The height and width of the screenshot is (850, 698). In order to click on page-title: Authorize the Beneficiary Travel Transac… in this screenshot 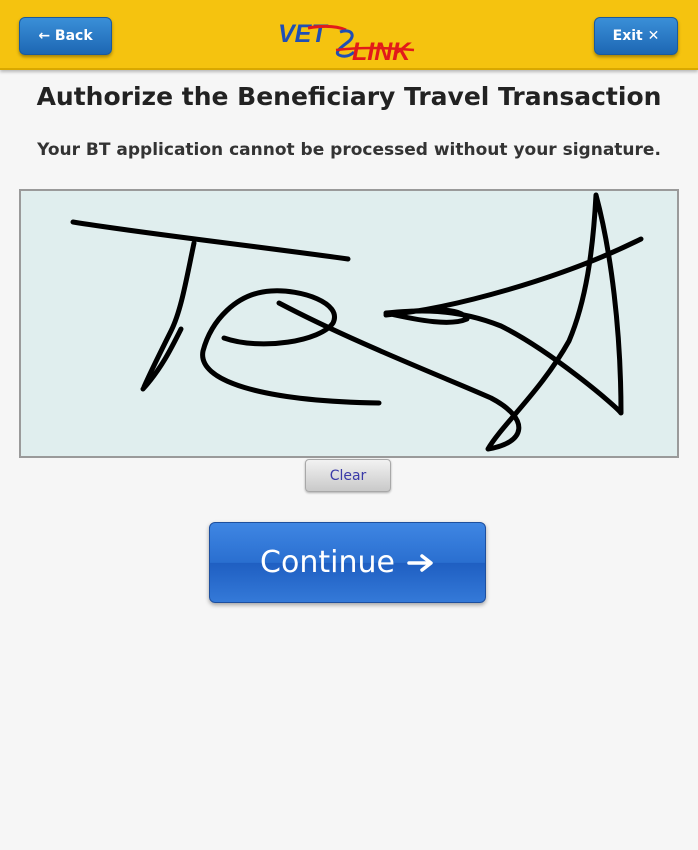, I will do `click(349, 96)`.